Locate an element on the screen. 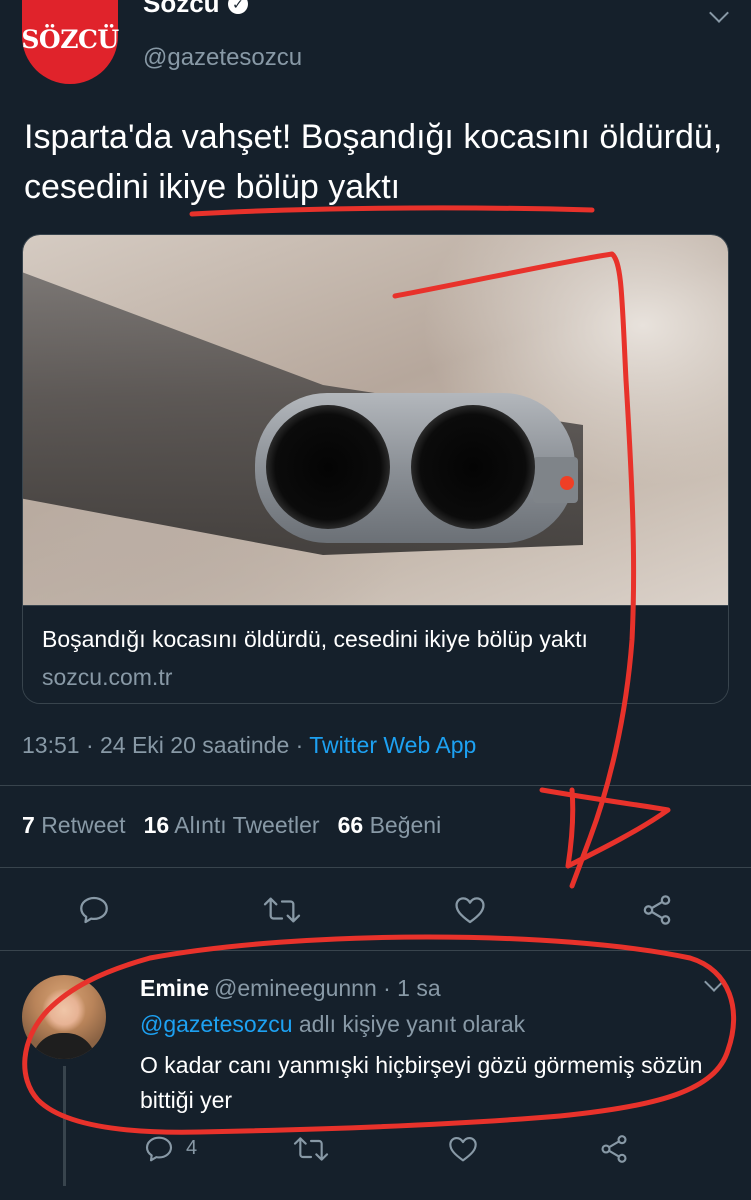 The height and width of the screenshot is (1200, 751). retweet-count: 7 is located at coordinates (28, 825).